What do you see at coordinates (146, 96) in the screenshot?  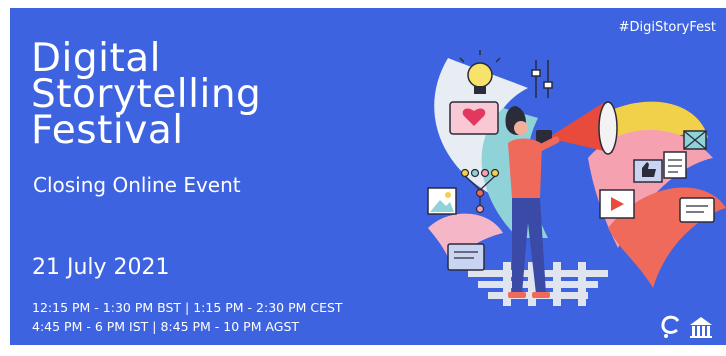 I see `event-title: Digital Storytelling Festival` at bounding box center [146, 96].